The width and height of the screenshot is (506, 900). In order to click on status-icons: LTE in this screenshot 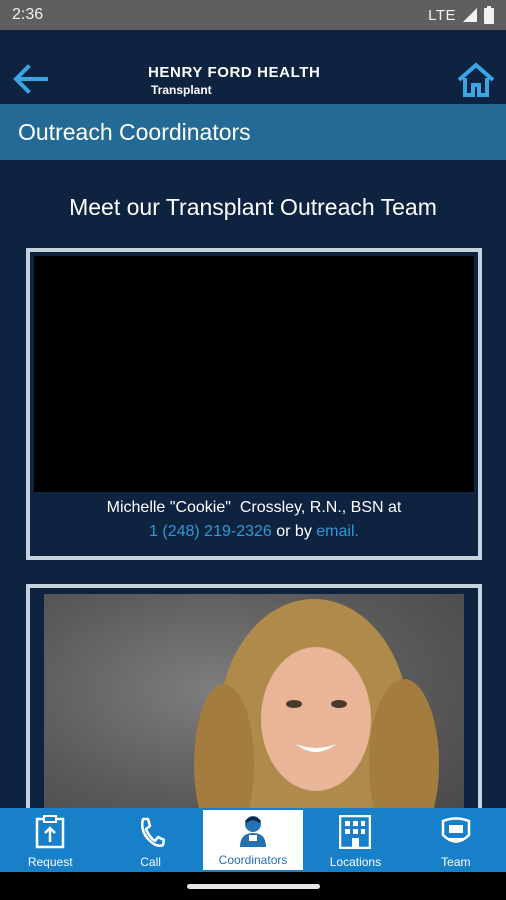, I will do `click(461, 15)`.